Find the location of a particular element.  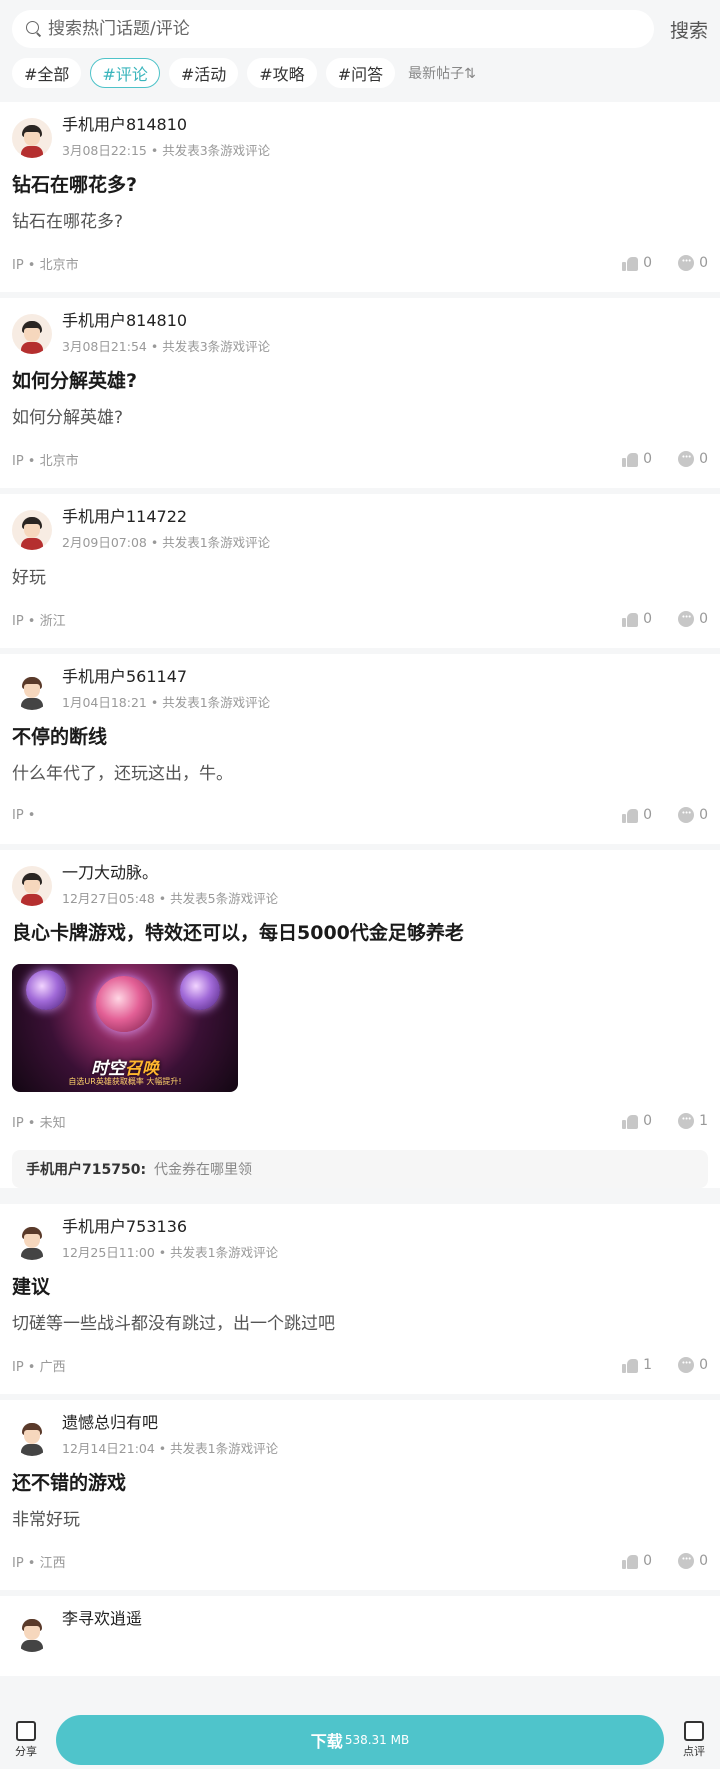

tag-guides: #攻略 is located at coordinates (282, 73).